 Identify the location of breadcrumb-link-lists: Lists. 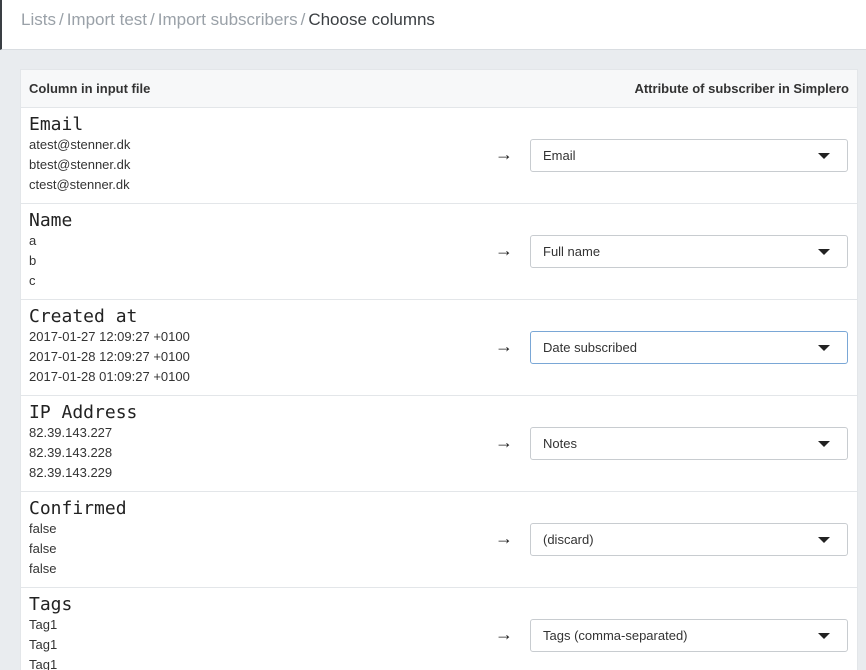
(38, 19).